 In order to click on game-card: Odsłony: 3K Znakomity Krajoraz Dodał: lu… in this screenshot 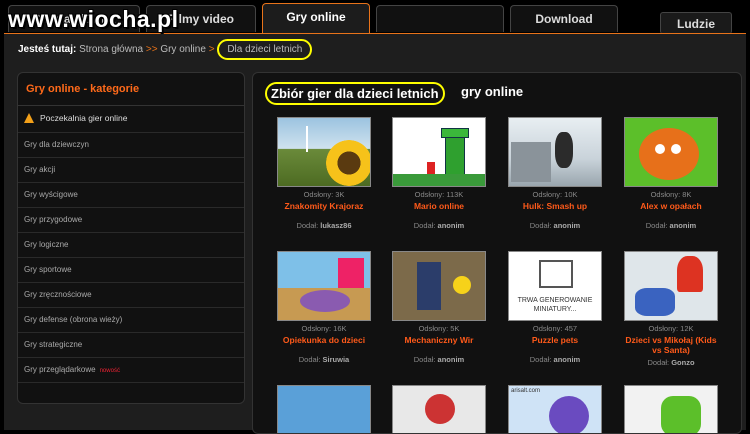, I will do `click(324, 173)`.